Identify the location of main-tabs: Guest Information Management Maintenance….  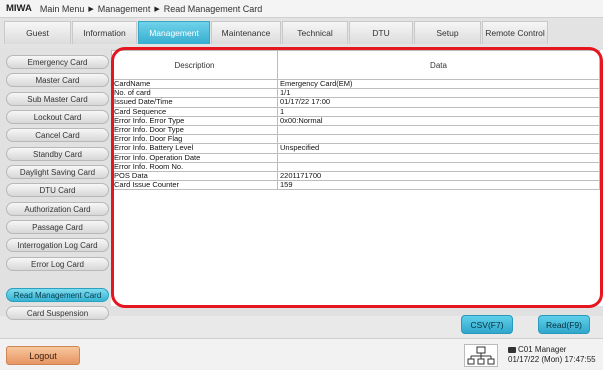
(301, 33).